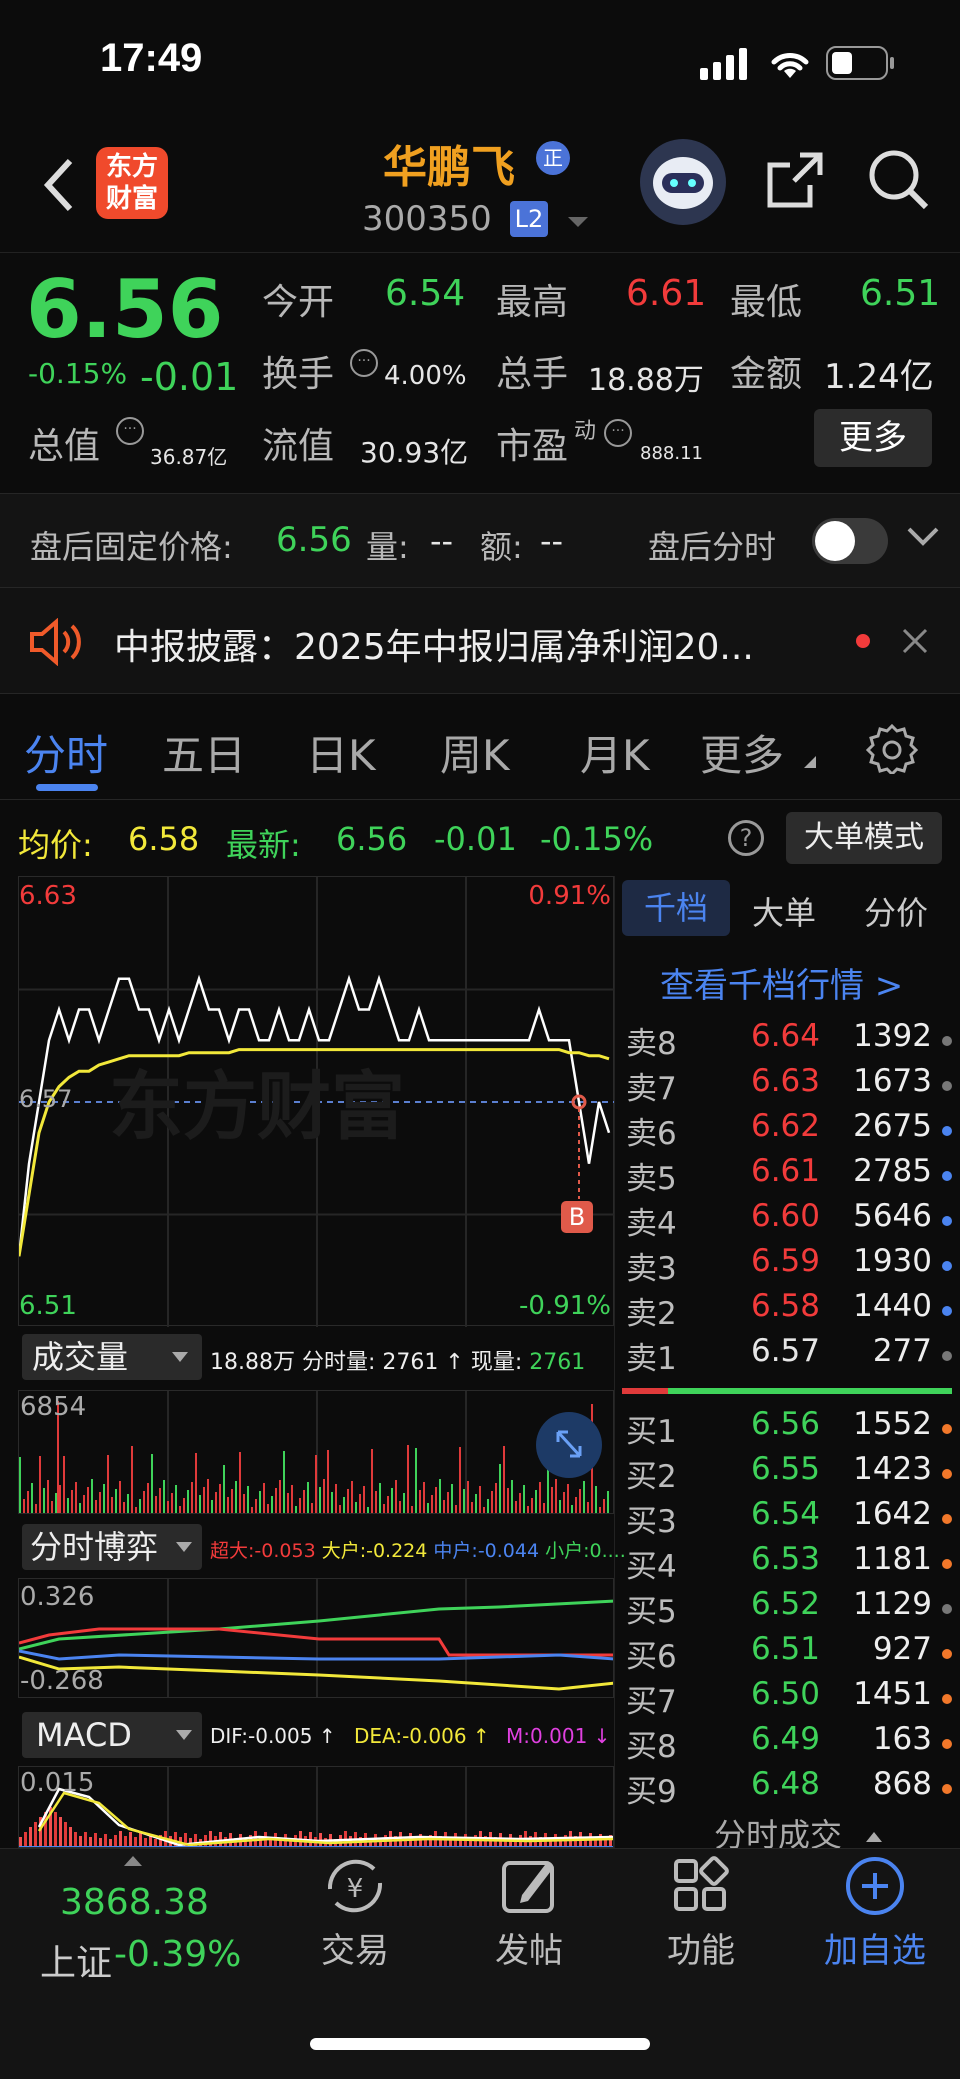  Describe the element at coordinates (791, 1698) in the screenshot. I see `bid-row: 买7 6.50 1451` at that location.